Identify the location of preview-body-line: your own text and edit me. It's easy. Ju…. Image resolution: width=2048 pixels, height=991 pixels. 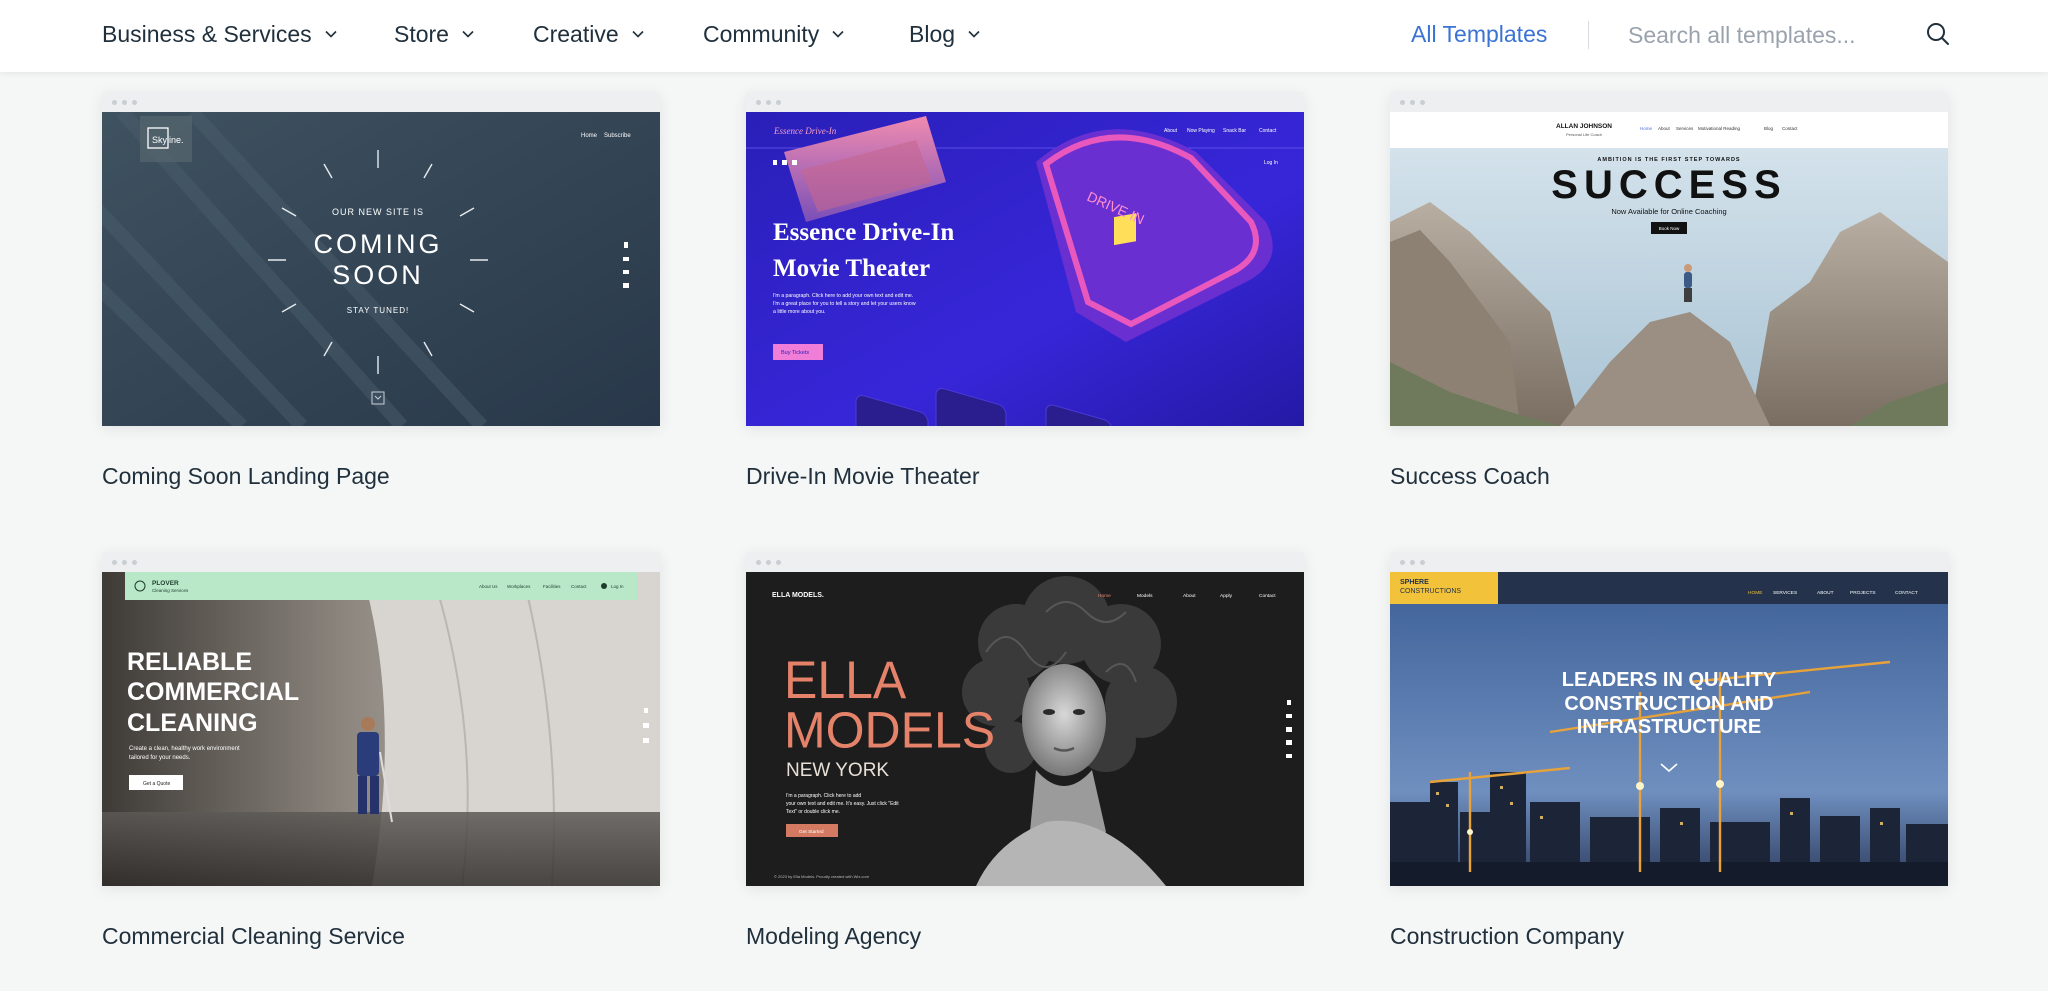
(842, 804).